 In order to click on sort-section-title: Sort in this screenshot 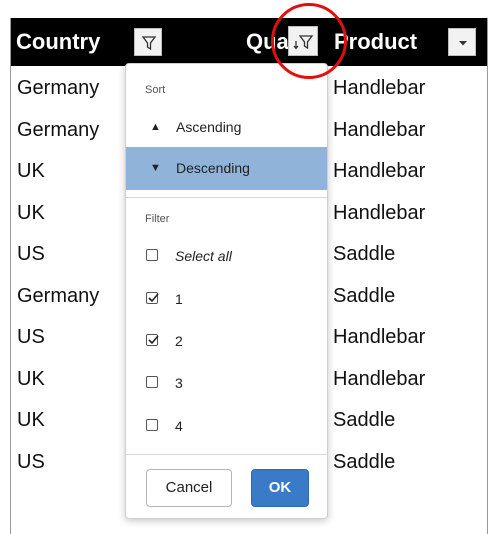, I will do `click(155, 90)`.